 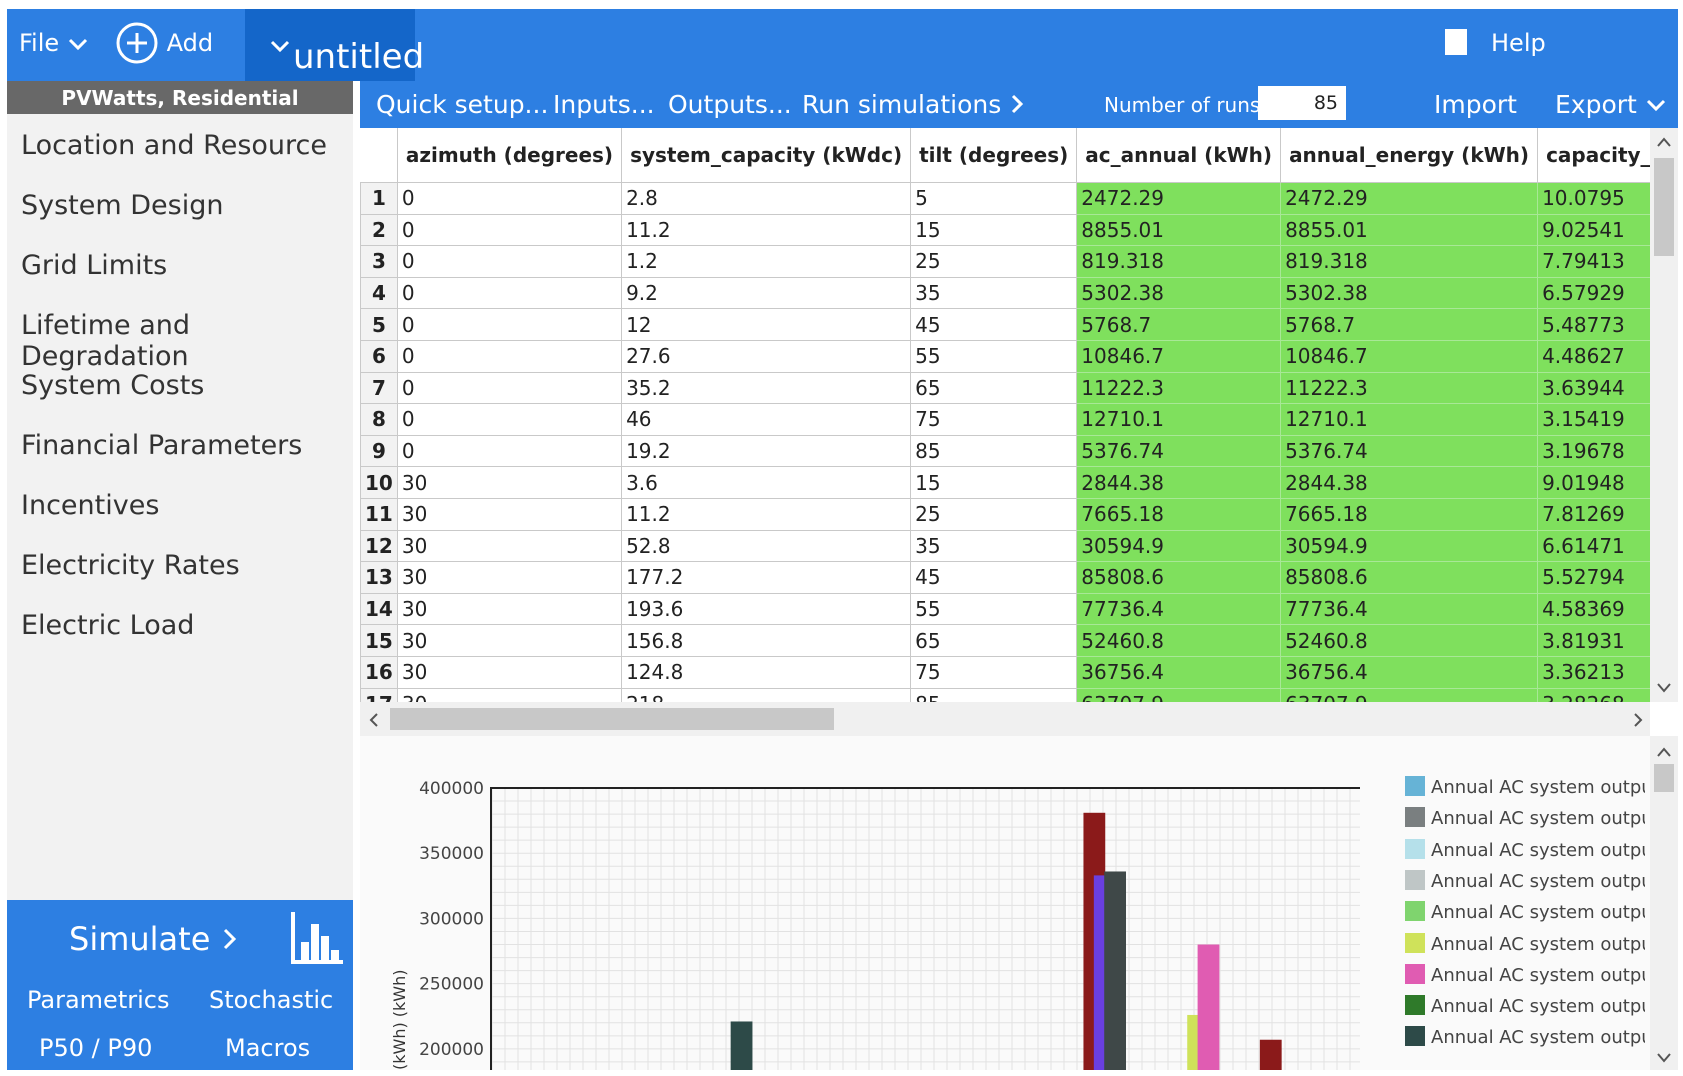 I want to click on notebook-icon, so click(x=1456, y=42).